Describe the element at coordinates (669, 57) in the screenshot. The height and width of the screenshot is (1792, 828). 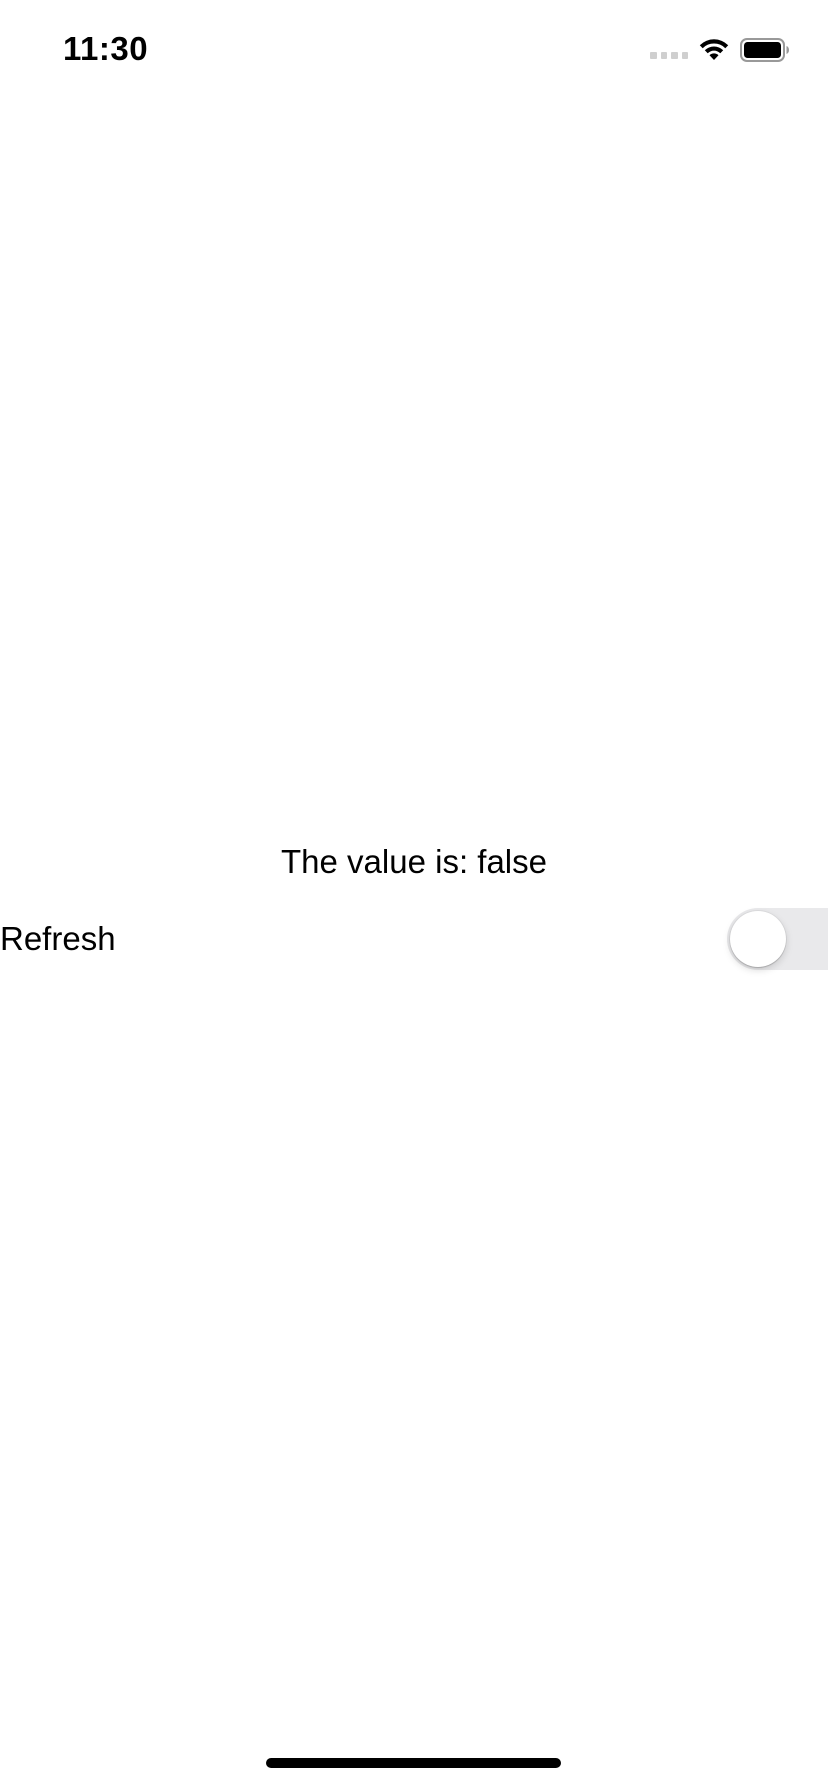
I see `cellular-signal-icon` at that location.